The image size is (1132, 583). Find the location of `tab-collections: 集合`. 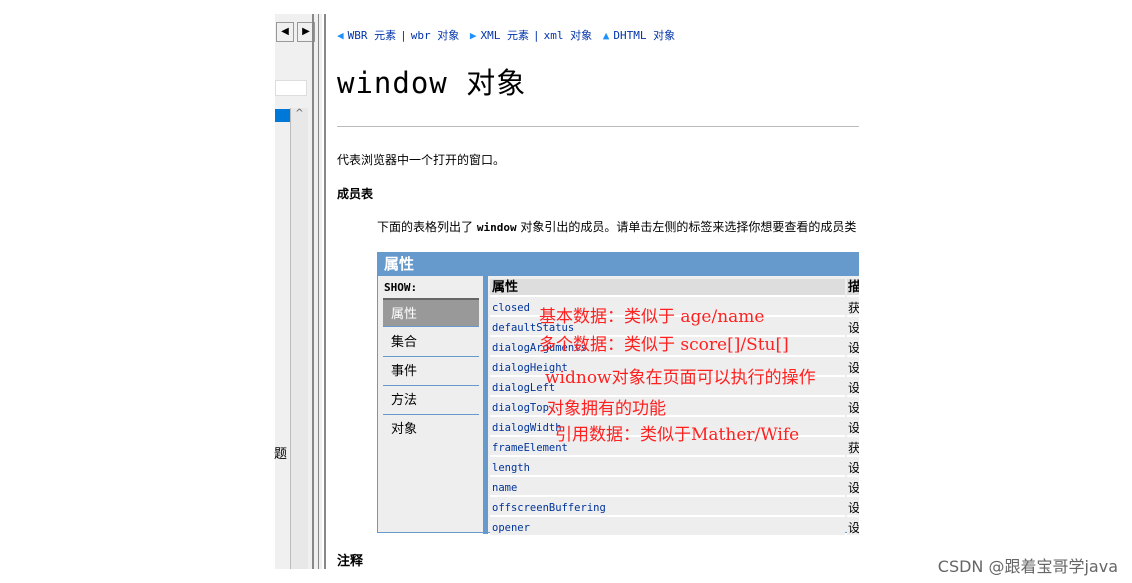

tab-collections: 集合 is located at coordinates (431, 342).